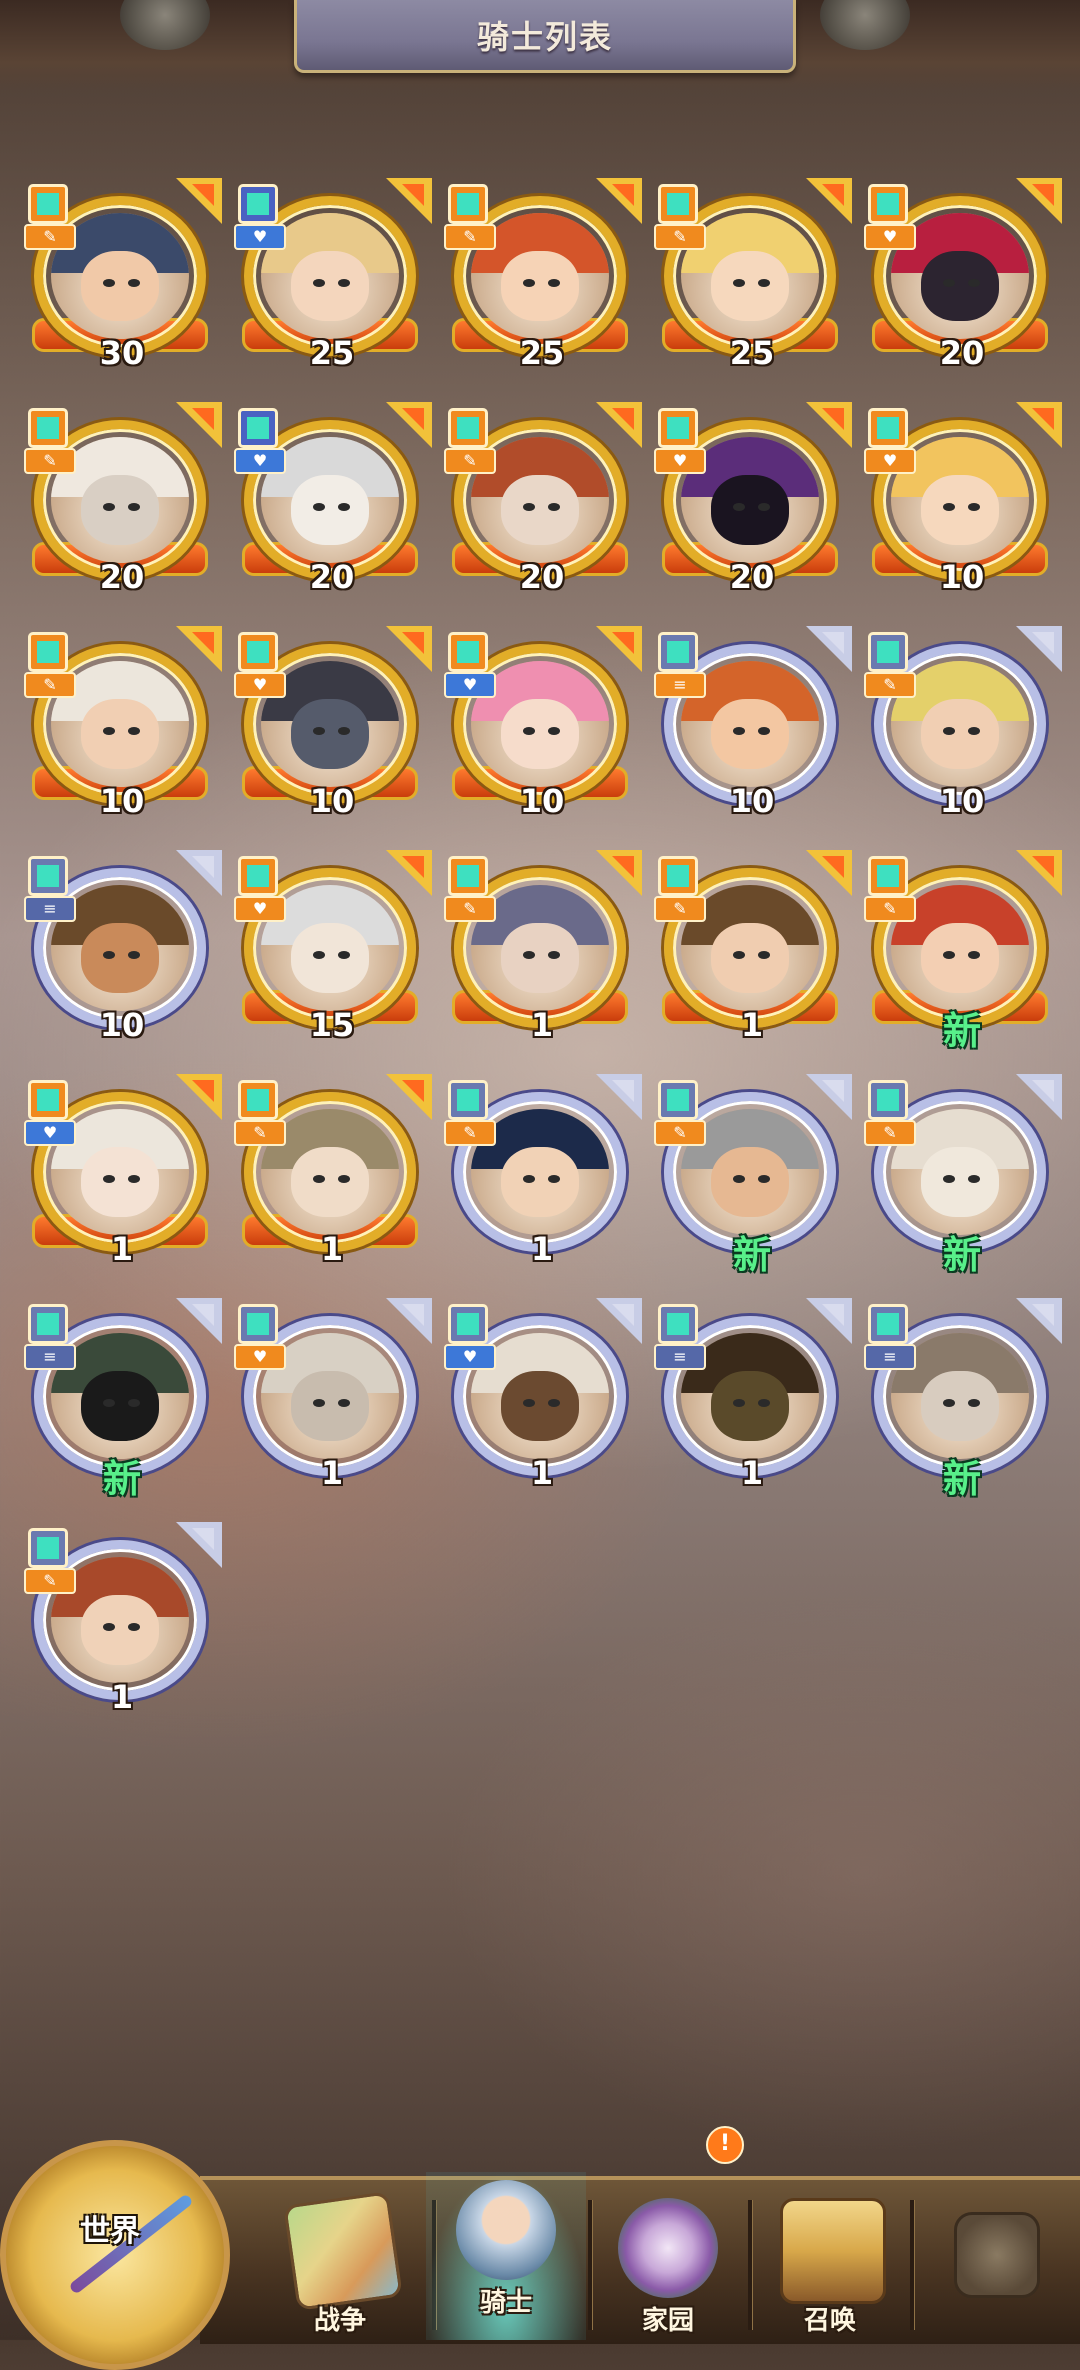  What do you see at coordinates (332, 1025) in the screenshot?
I see `knight-level: 15` at bounding box center [332, 1025].